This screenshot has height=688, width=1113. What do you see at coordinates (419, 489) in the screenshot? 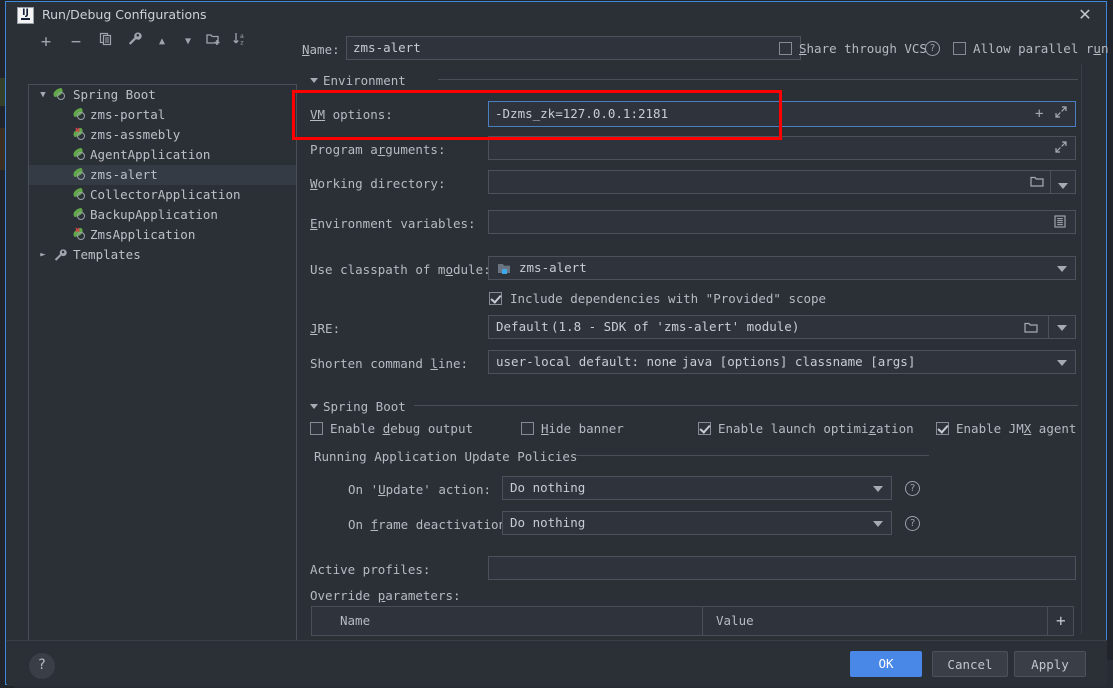
I see `on-update-action-label: On 'Update' action:` at bounding box center [419, 489].